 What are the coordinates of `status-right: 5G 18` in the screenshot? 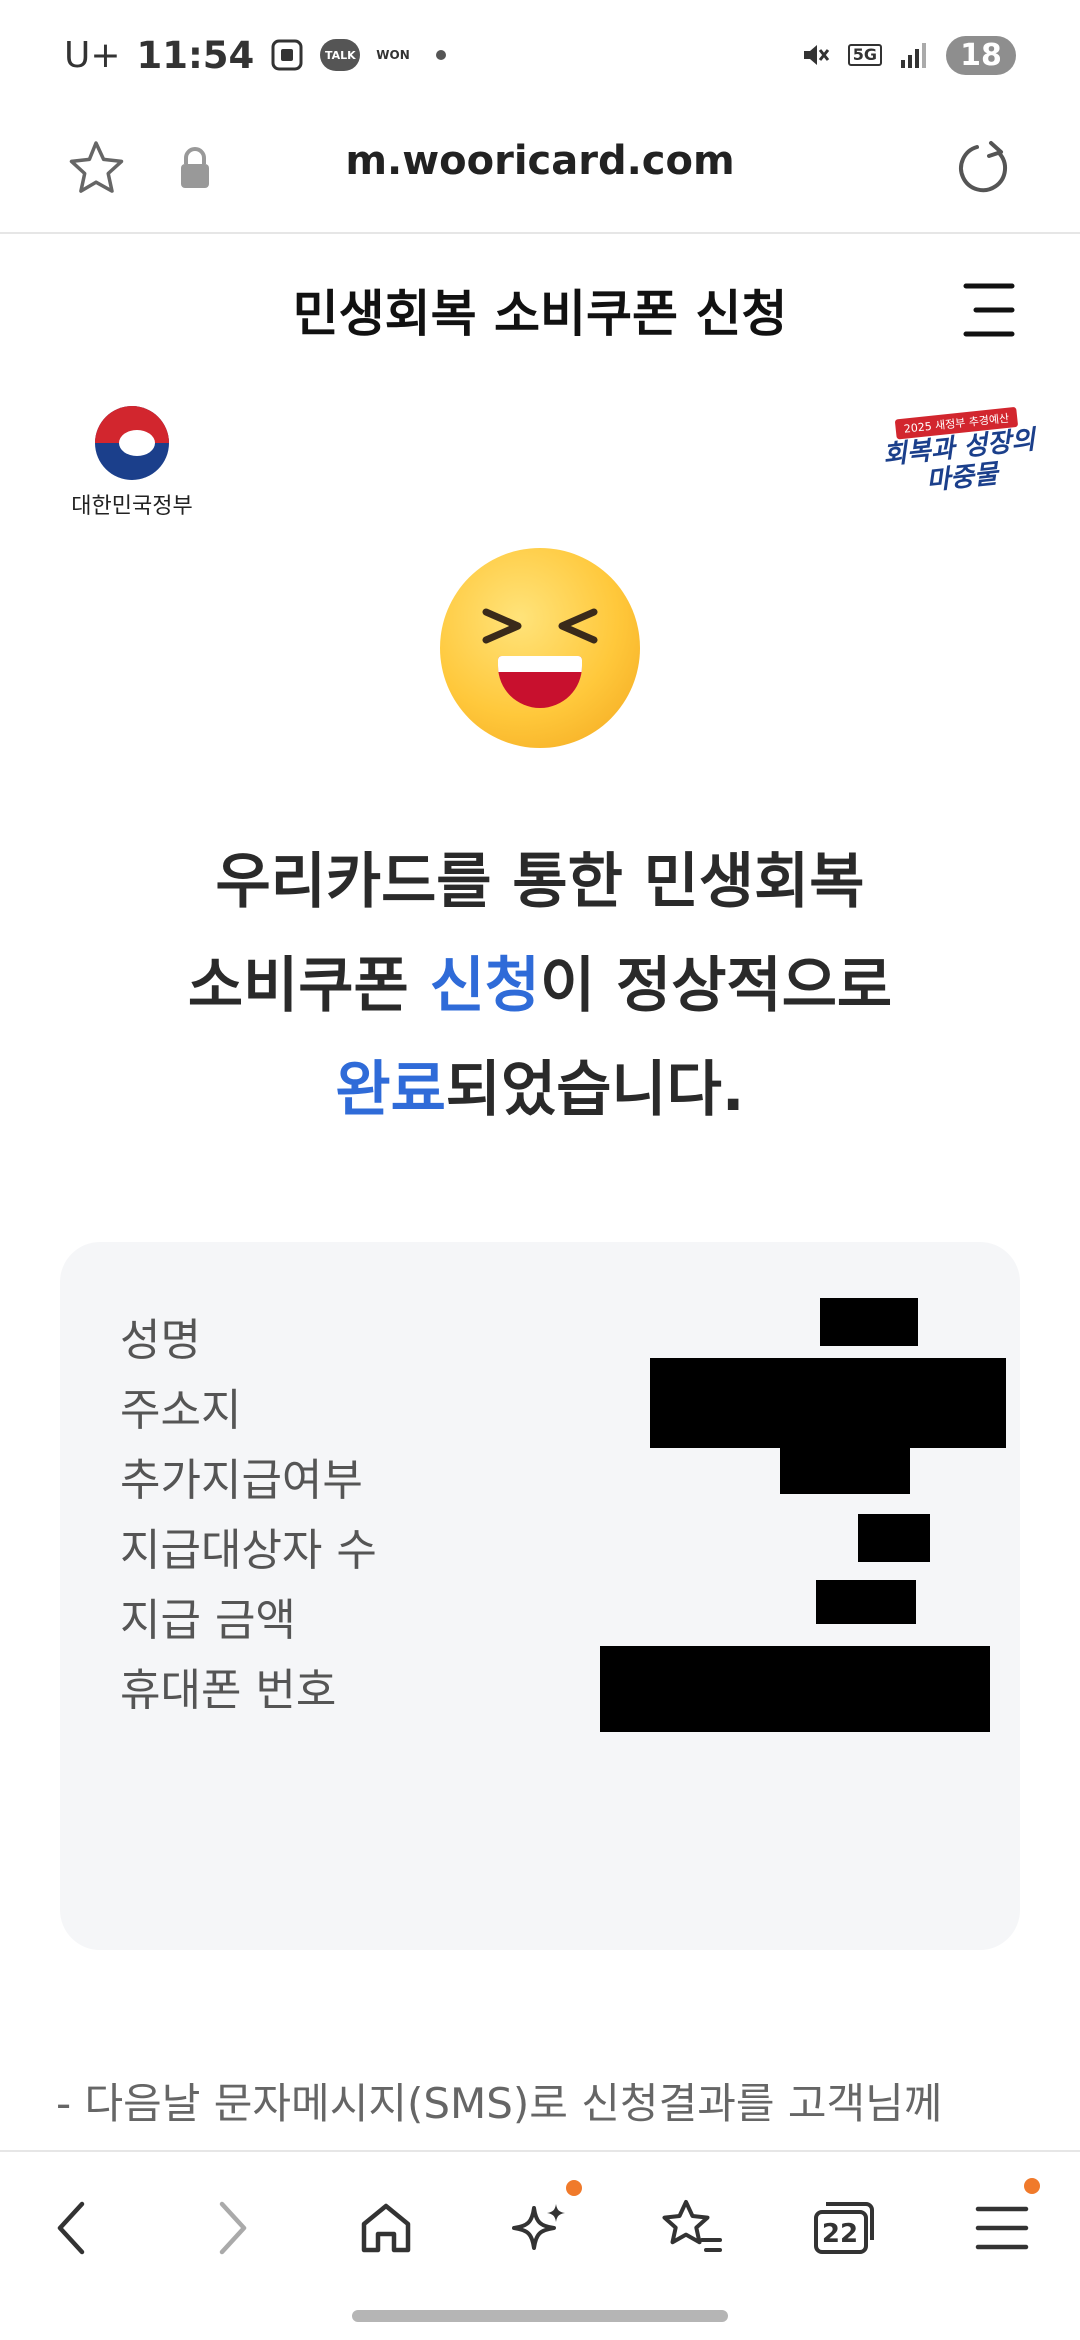 It's located at (908, 55).